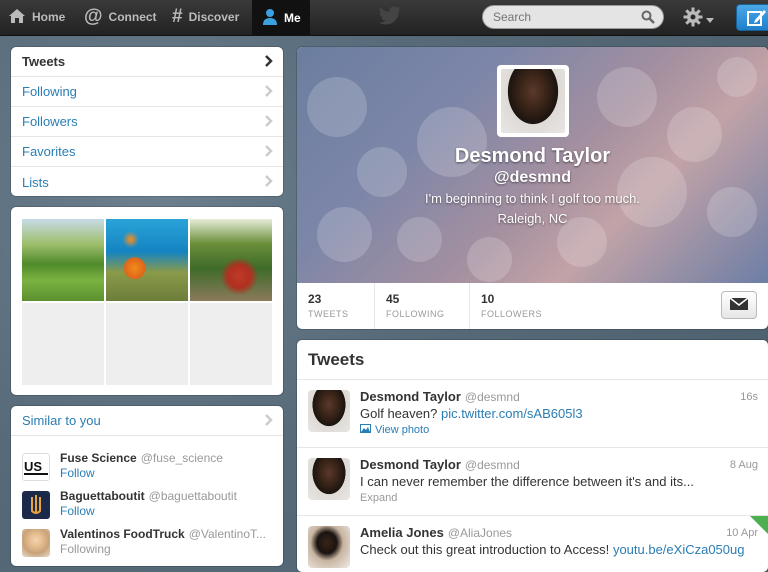  Describe the element at coordinates (93, 16) in the screenshot. I see `at-icon: @` at that location.